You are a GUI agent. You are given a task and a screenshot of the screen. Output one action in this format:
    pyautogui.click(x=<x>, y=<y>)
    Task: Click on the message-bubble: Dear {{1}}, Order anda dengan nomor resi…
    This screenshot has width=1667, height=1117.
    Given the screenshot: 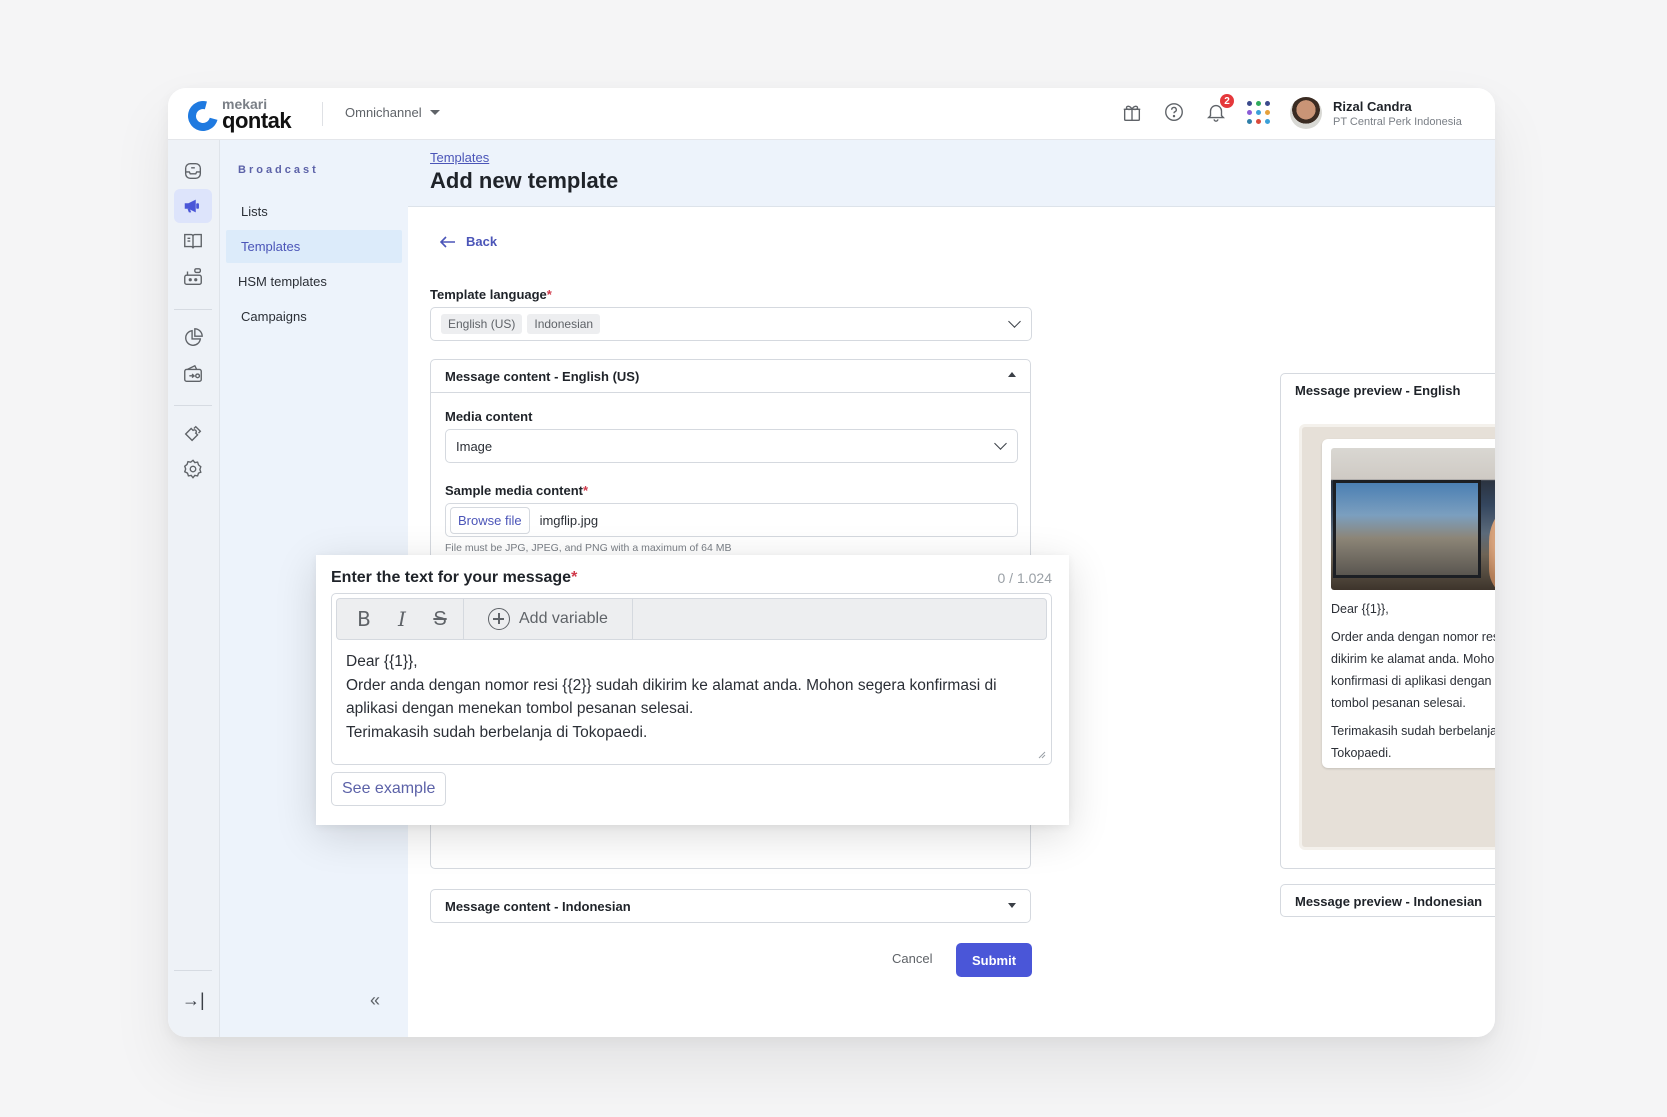 What is the action you would take?
    pyautogui.click(x=1408, y=603)
    